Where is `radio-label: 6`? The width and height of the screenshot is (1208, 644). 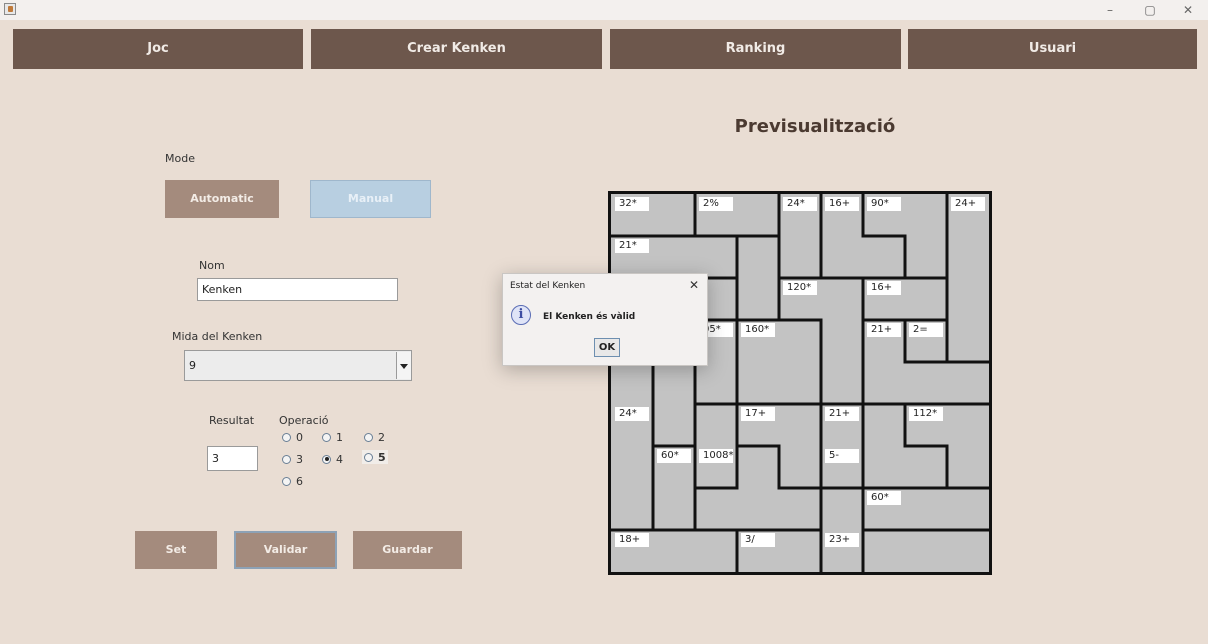 radio-label: 6 is located at coordinates (299, 481).